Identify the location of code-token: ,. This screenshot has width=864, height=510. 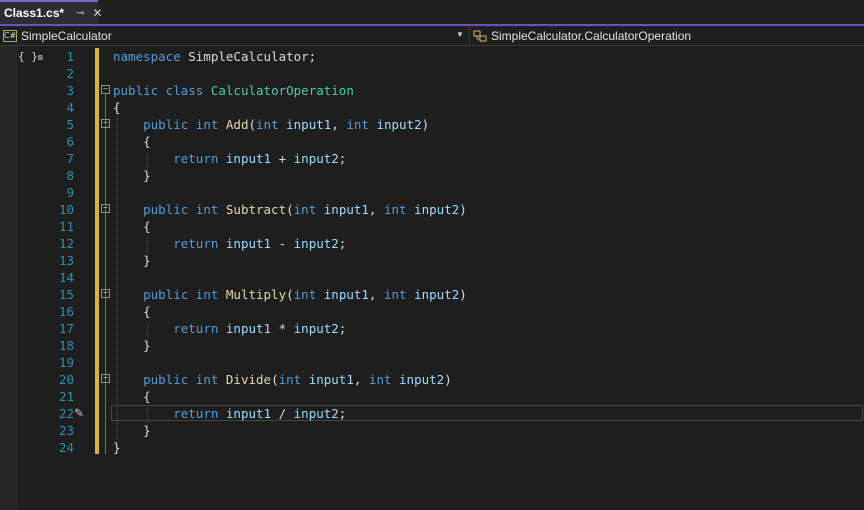
(376, 209).